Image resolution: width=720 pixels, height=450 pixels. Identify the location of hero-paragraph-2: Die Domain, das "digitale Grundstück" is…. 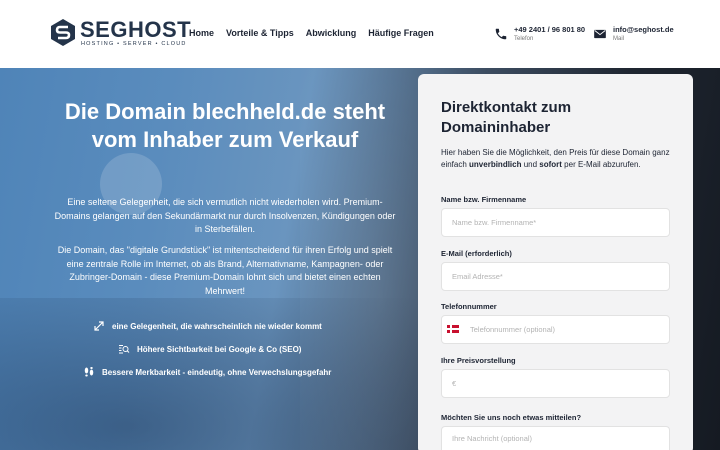
(225, 270).